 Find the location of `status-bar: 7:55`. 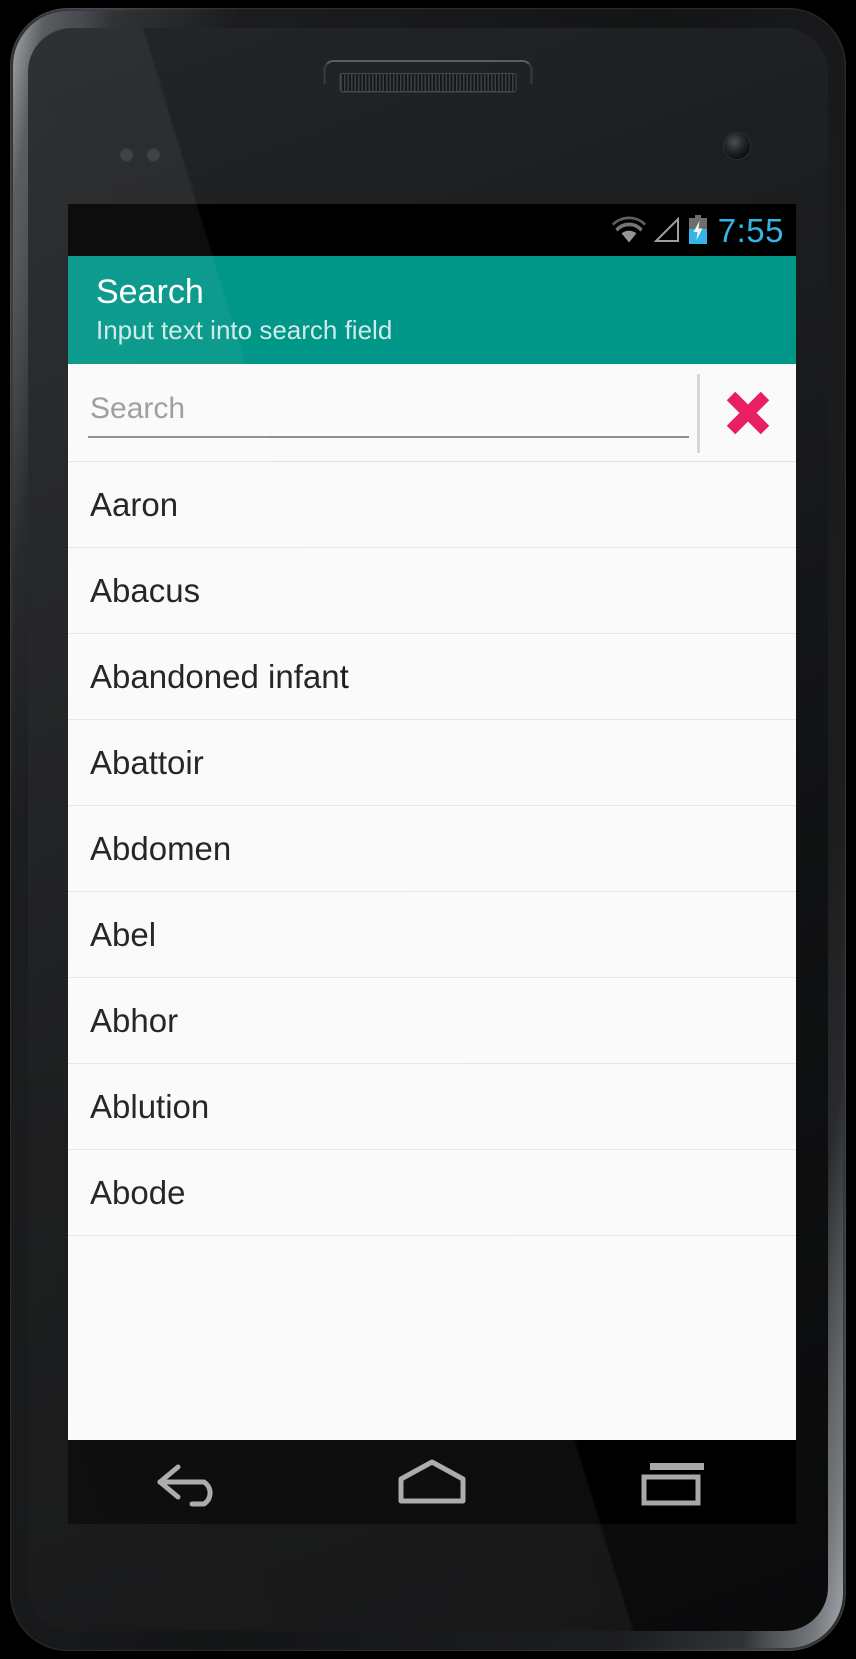

status-bar: 7:55 is located at coordinates (432, 230).